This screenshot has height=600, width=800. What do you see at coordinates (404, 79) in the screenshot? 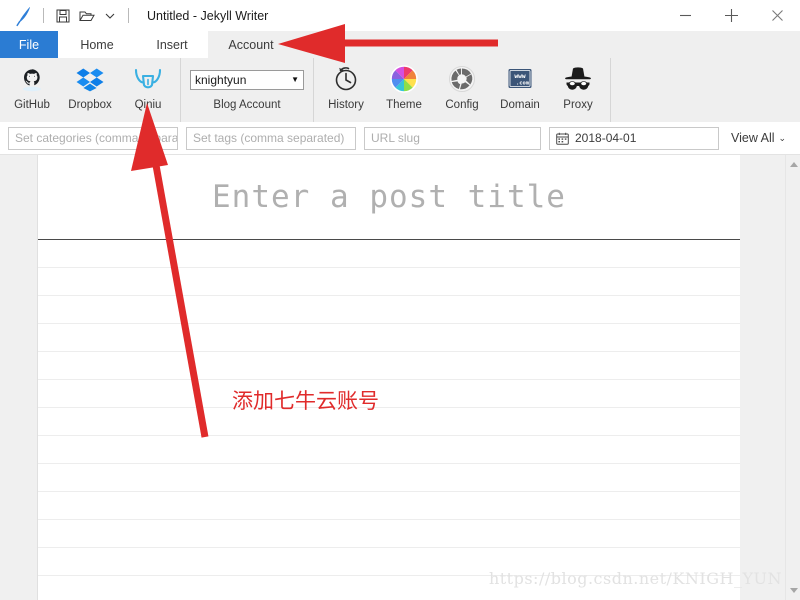
I see `color-wheel-icon` at bounding box center [404, 79].